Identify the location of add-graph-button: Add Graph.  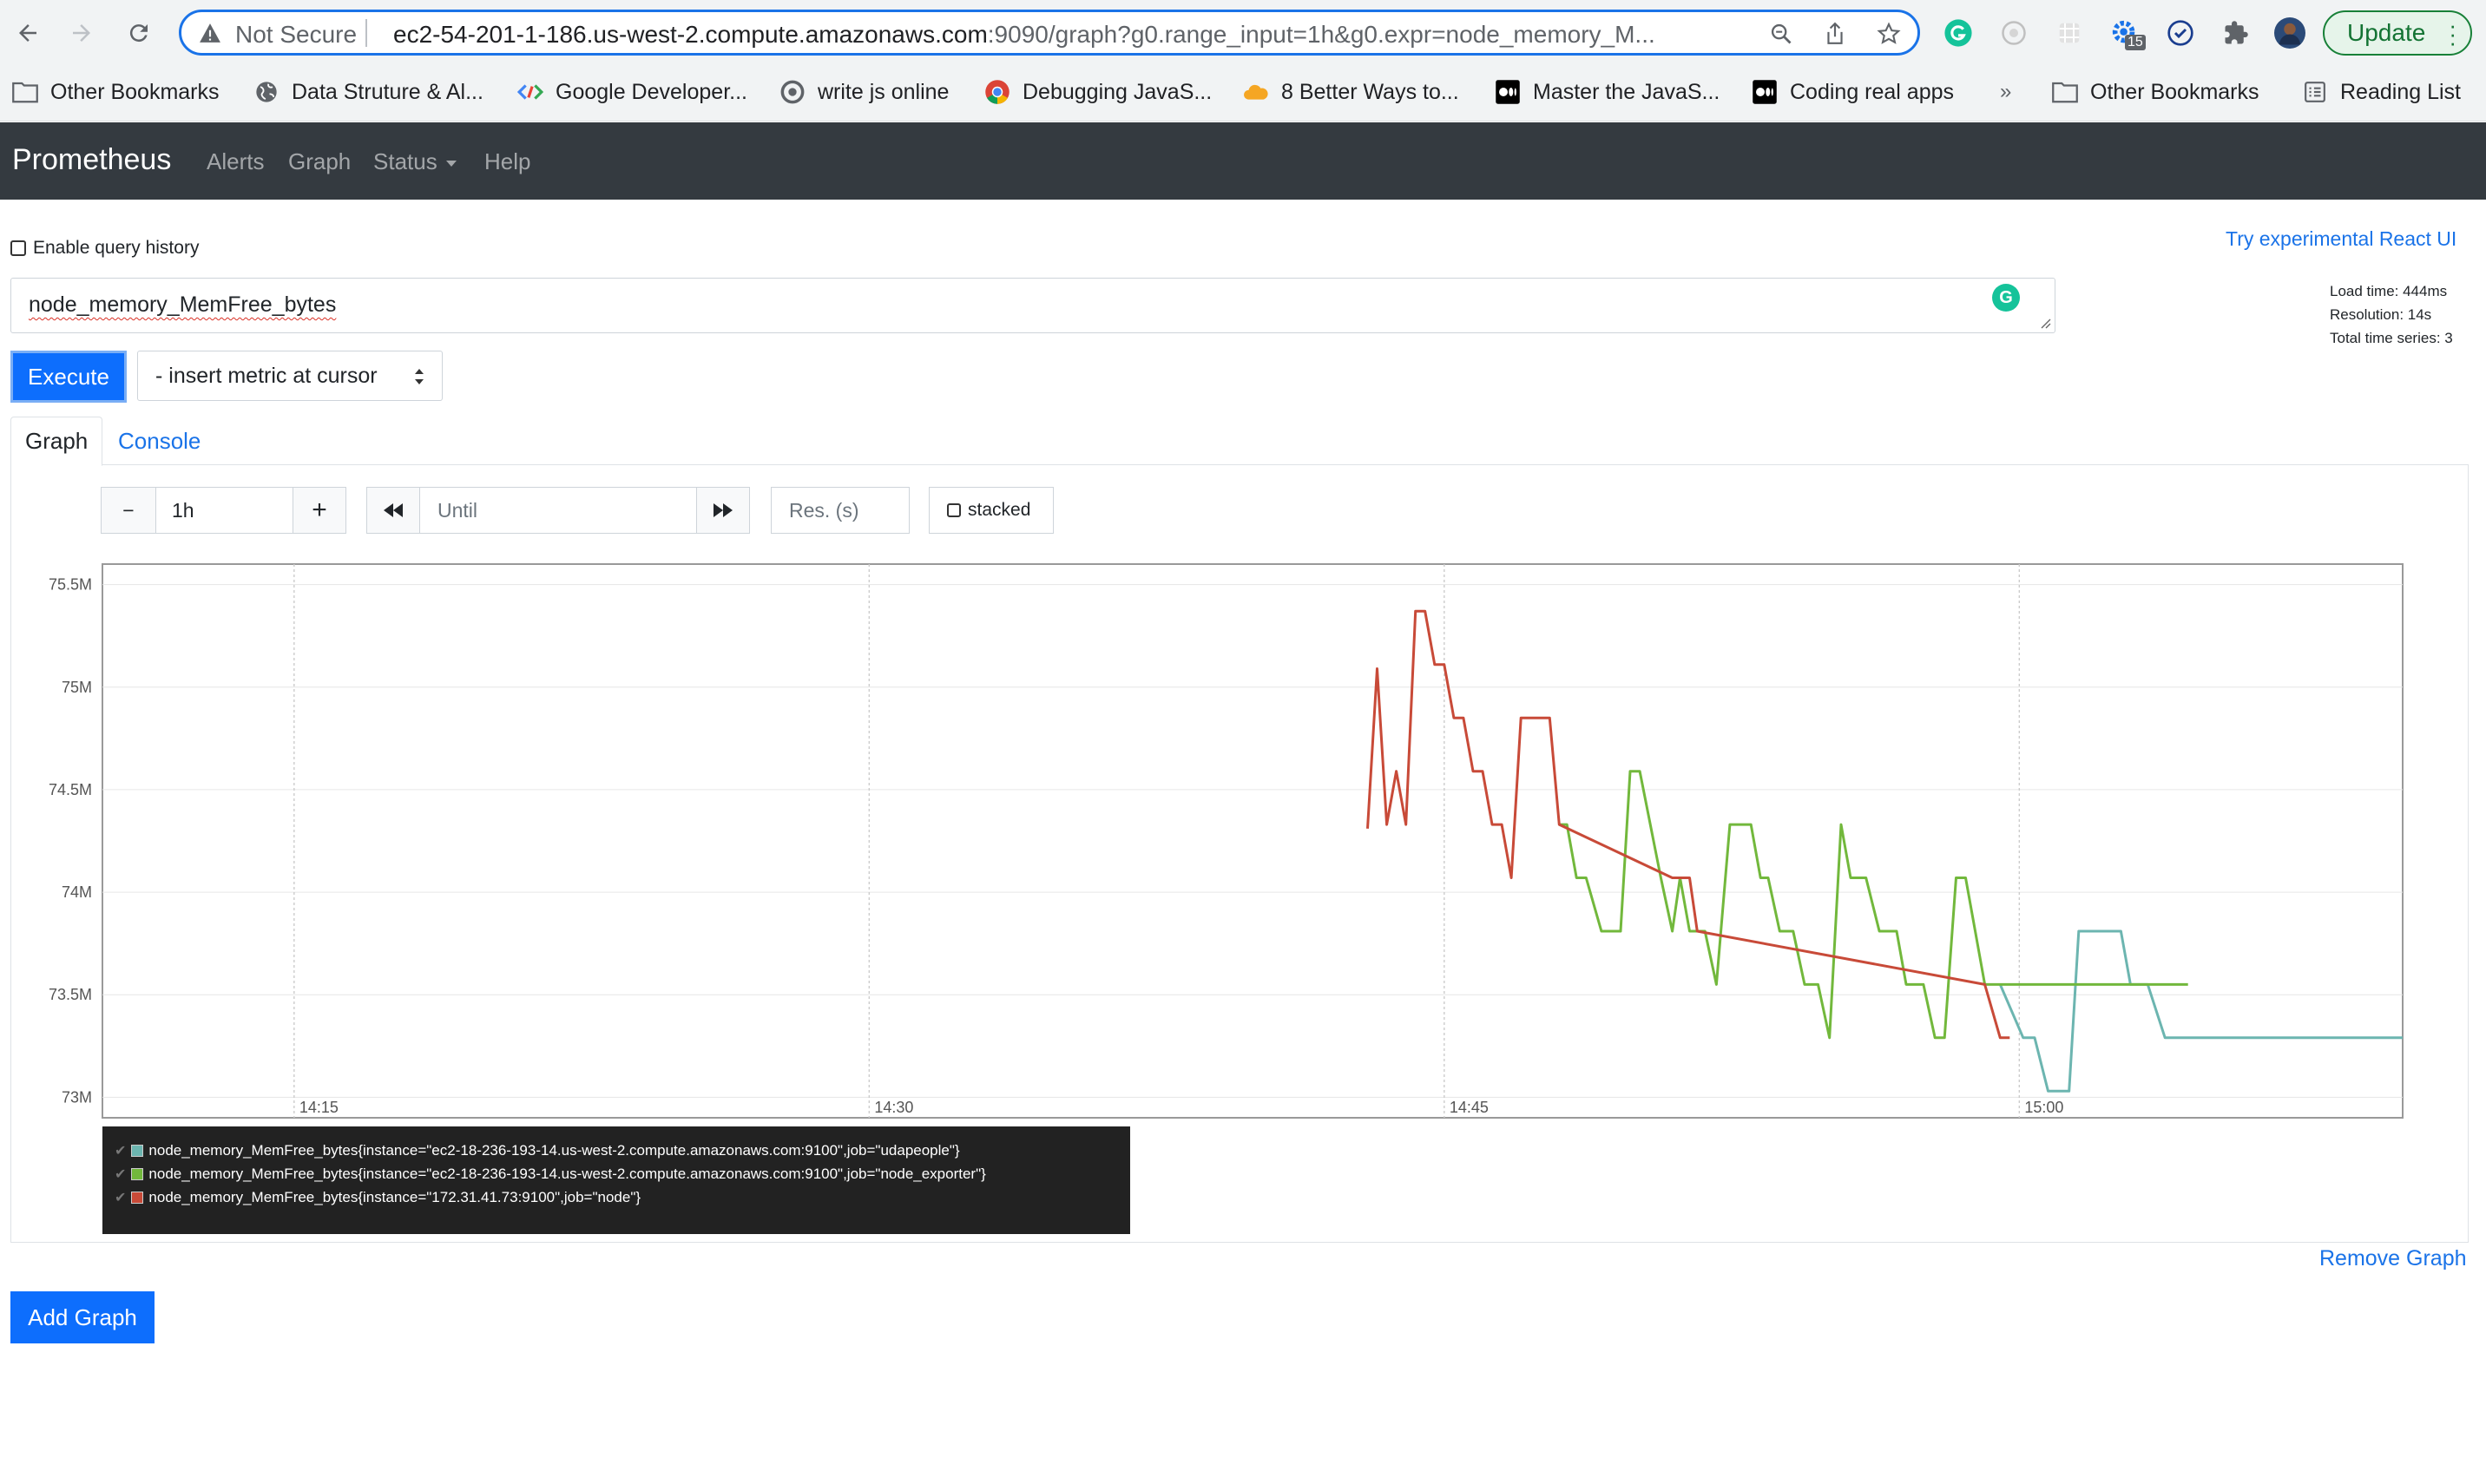
(82, 1317).